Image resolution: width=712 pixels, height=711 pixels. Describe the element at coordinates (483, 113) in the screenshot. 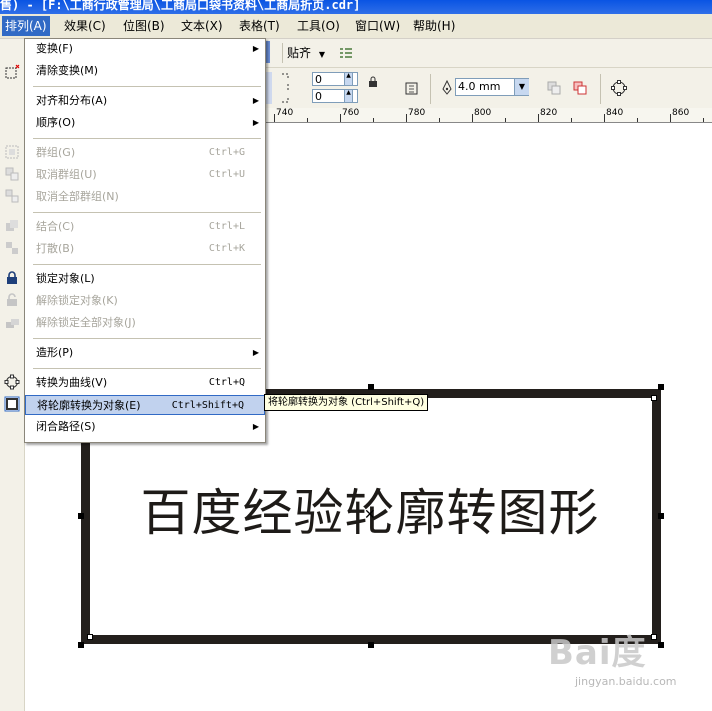

I see `ruler-label: 800` at that location.